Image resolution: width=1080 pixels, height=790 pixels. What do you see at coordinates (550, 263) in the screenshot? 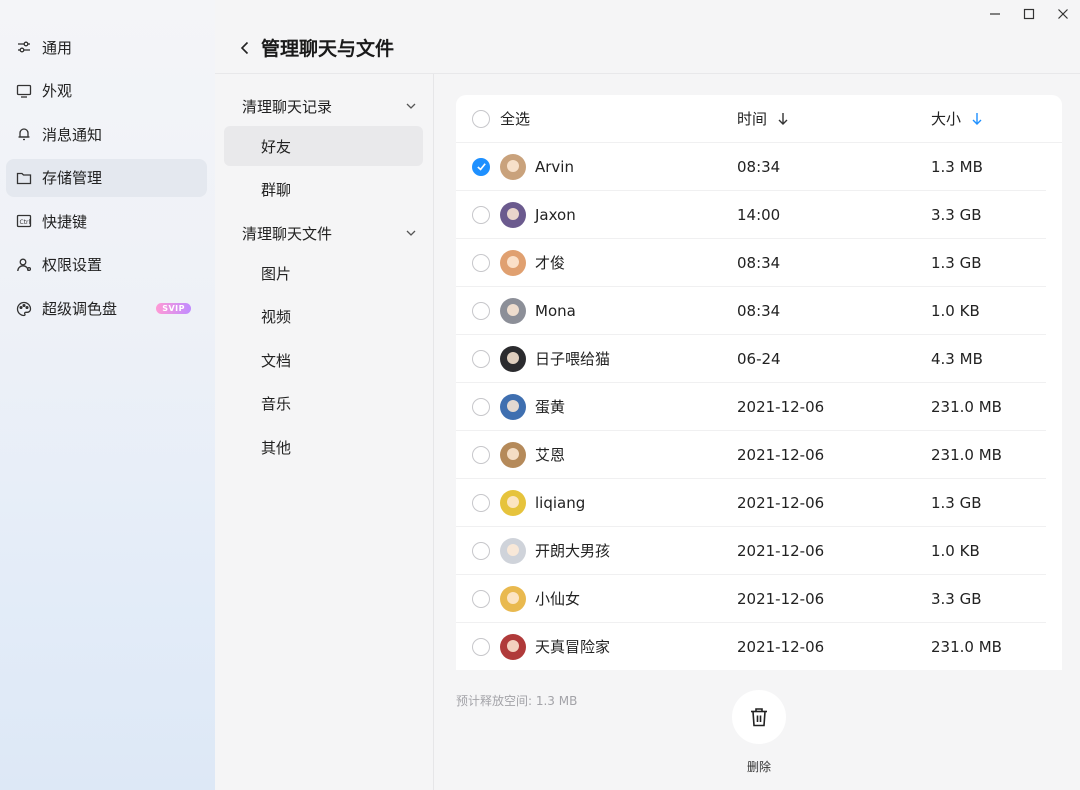
I see `contact-name: 才俊` at bounding box center [550, 263].